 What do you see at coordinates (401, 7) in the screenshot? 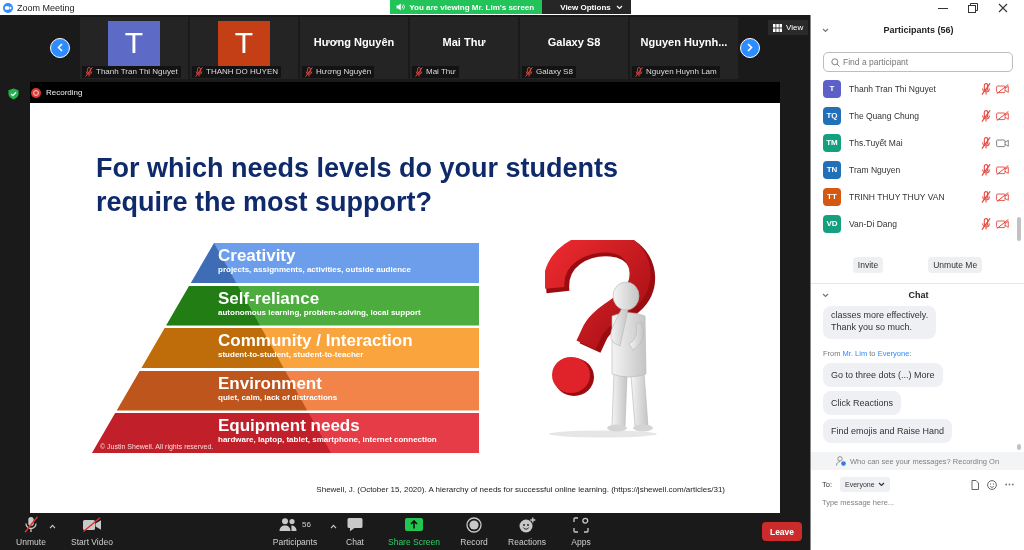
I see `speaker-icon` at bounding box center [401, 7].